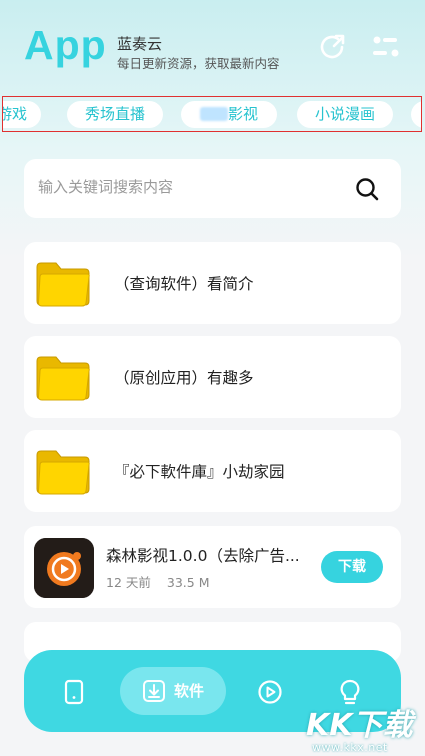  Describe the element at coordinates (189, 691) in the screenshot. I see `nav-software-label: 软件` at that location.